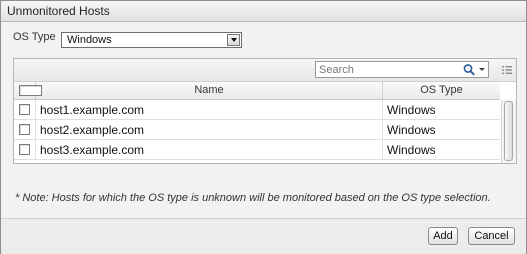 The width and height of the screenshot is (527, 254). I want to click on add-button: Add, so click(443, 236).